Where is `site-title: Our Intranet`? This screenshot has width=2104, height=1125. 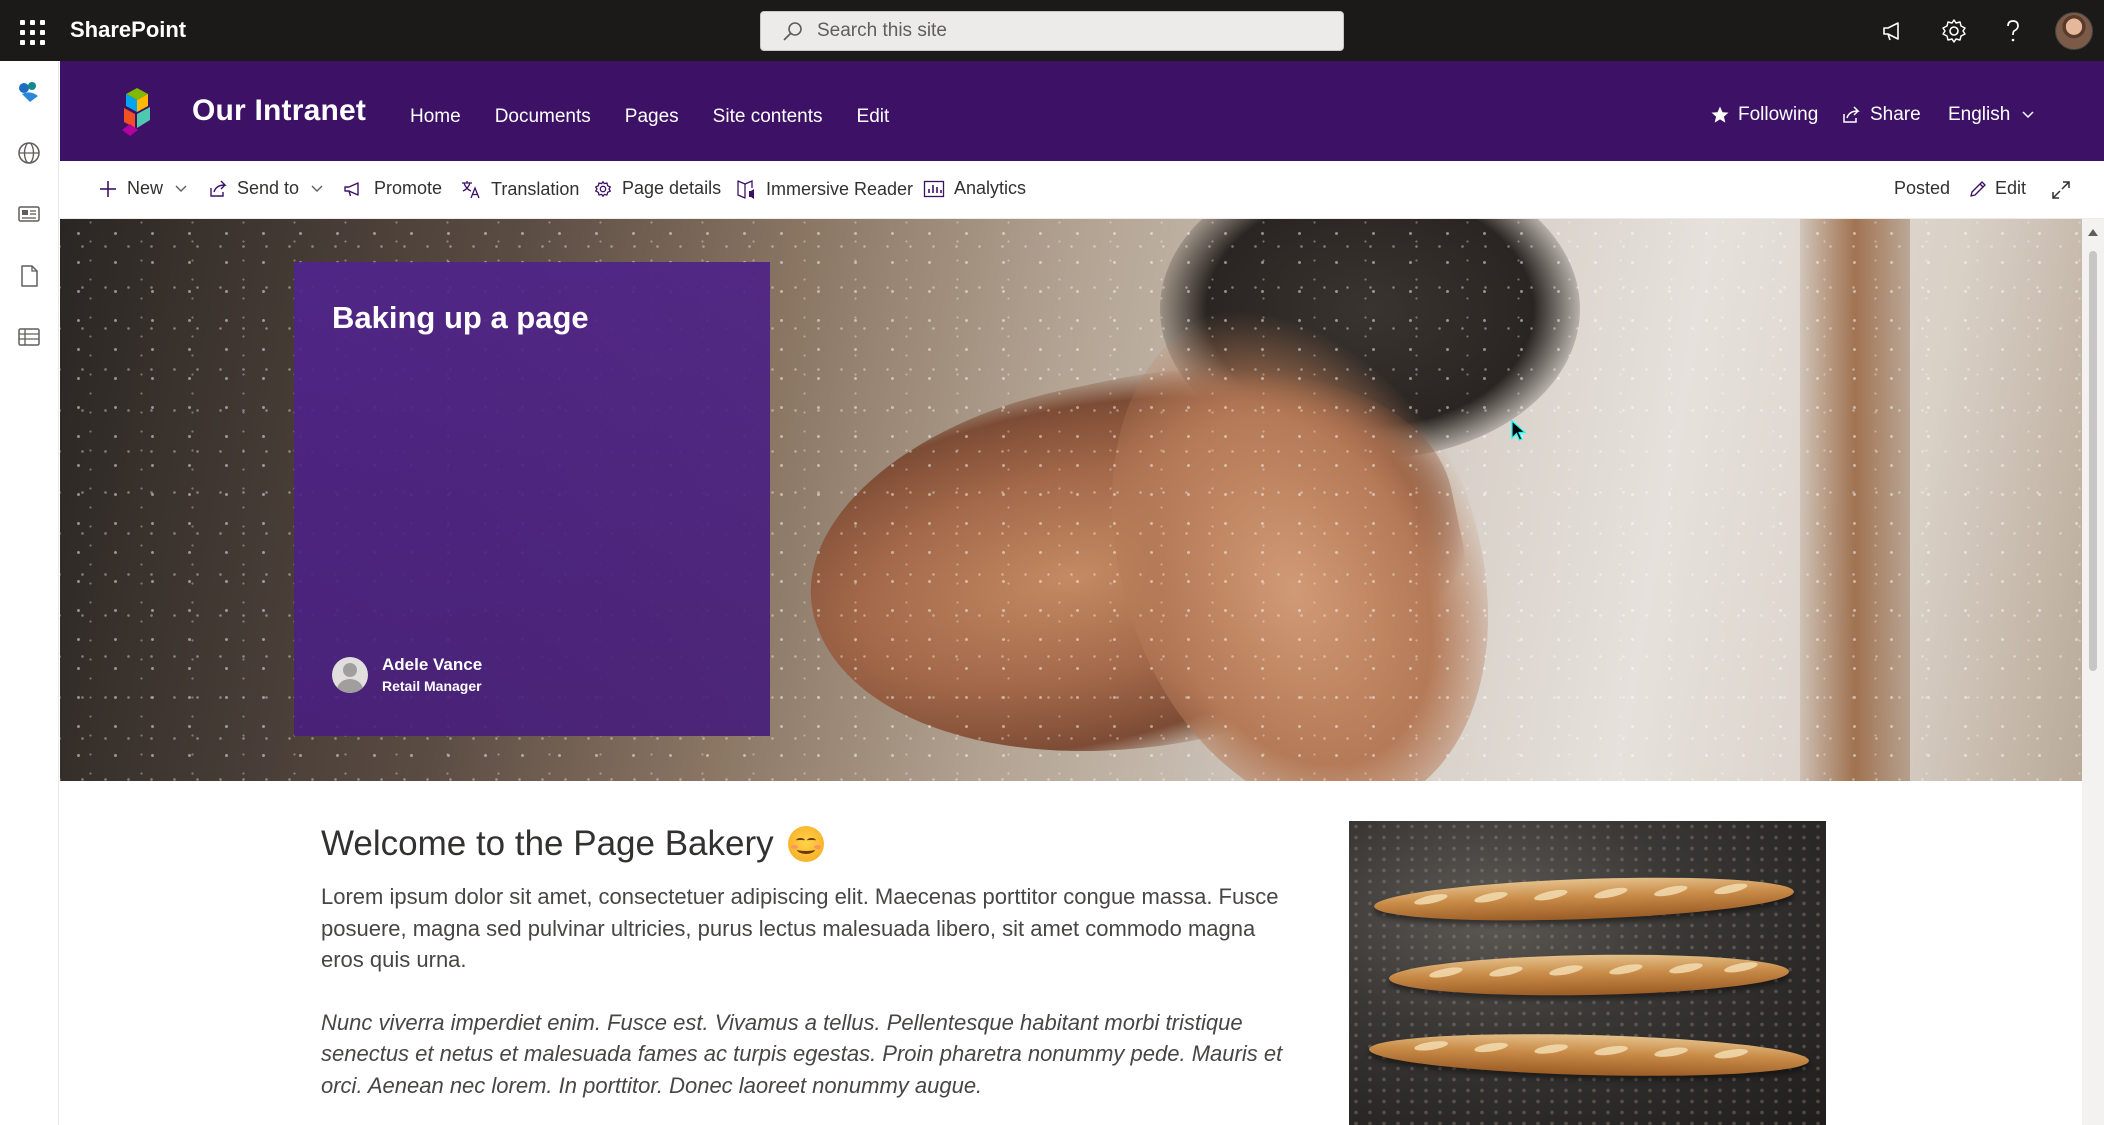
site-title: Our Intranet is located at coordinates (279, 111).